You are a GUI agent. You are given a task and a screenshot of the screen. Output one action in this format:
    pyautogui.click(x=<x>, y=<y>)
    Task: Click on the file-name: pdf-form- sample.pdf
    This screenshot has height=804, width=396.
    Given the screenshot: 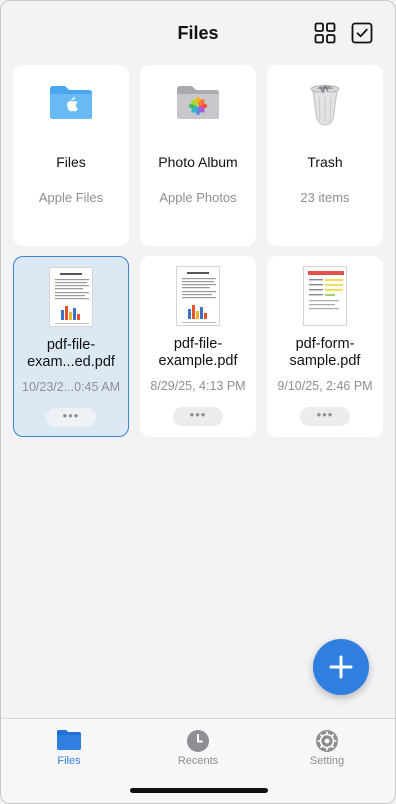 What is the action you would take?
    pyautogui.click(x=325, y=353)
    